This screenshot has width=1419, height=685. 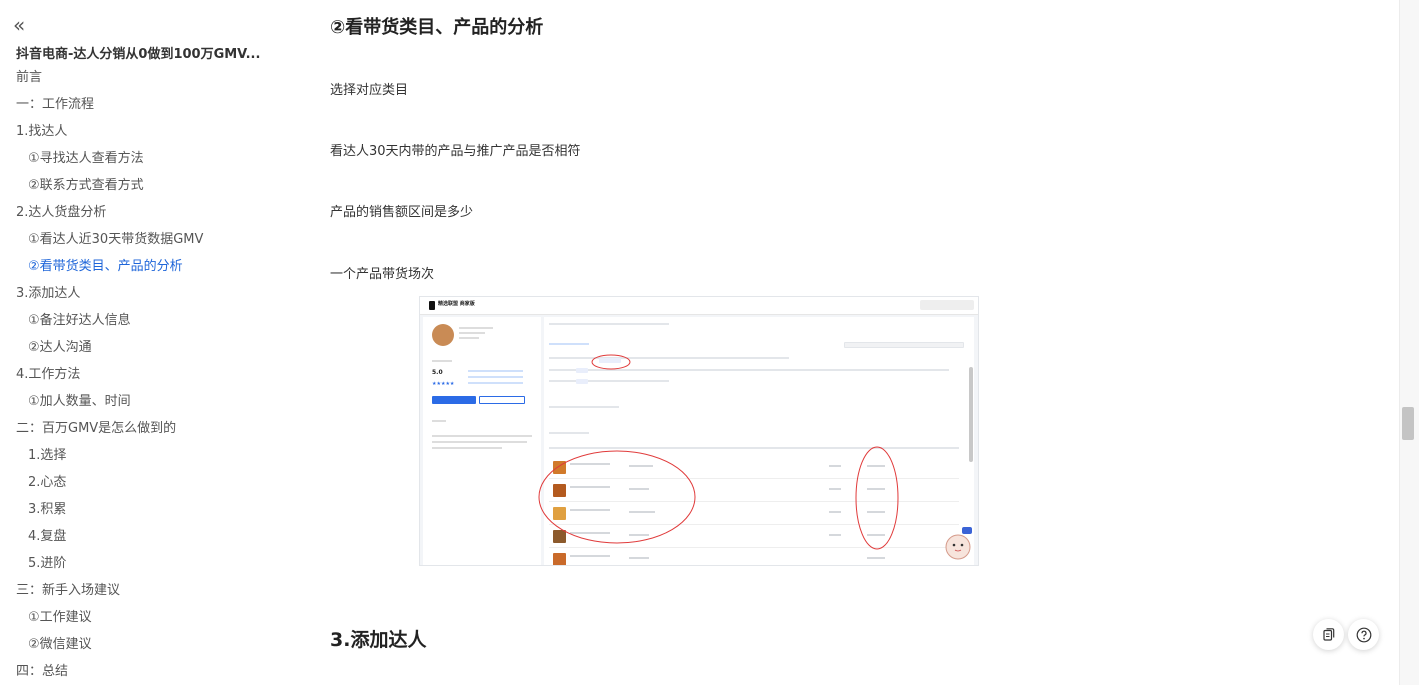 What do you see at coordinates (150, 482) in the screenshot?
I see `toc-item: 2.心态` at bounding box center [150, 482].